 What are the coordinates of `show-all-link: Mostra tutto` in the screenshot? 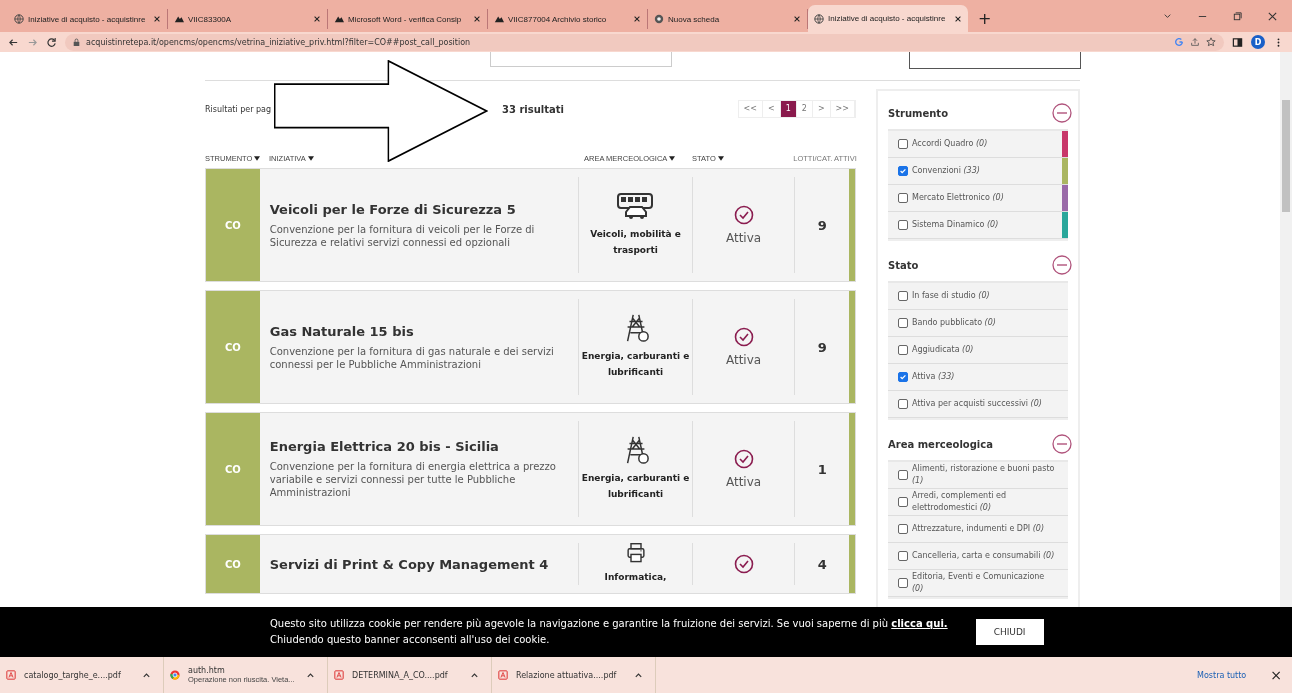 It's located at (1222, 675).